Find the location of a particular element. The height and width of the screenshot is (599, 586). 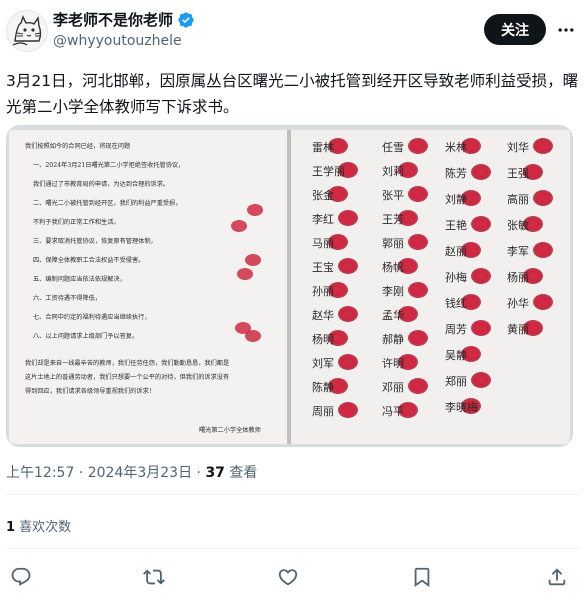

signature-name: 王宝 is located at coordinates (323, 267).